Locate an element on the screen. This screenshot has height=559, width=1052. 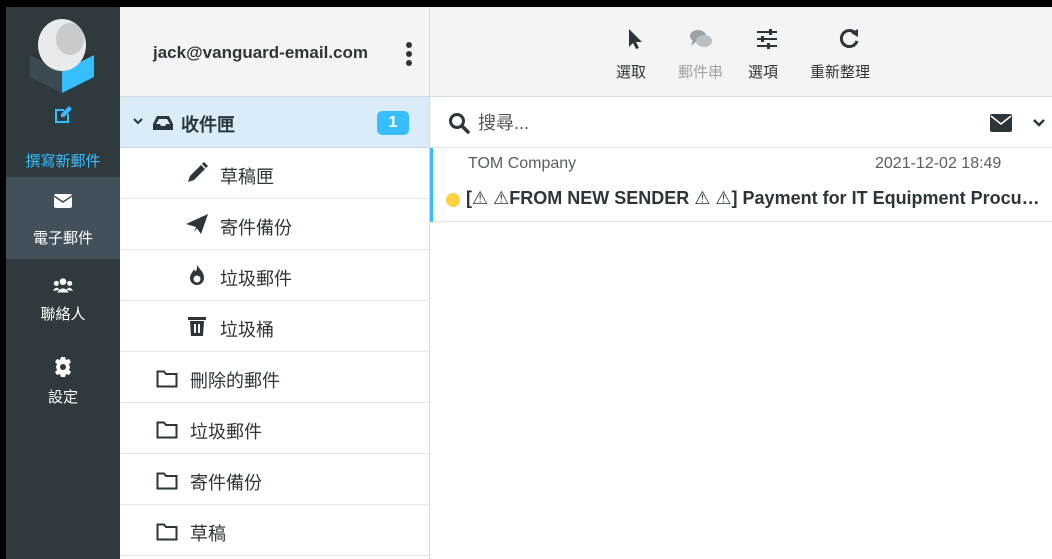
sliders-icon is located at coordinates (767, 39).